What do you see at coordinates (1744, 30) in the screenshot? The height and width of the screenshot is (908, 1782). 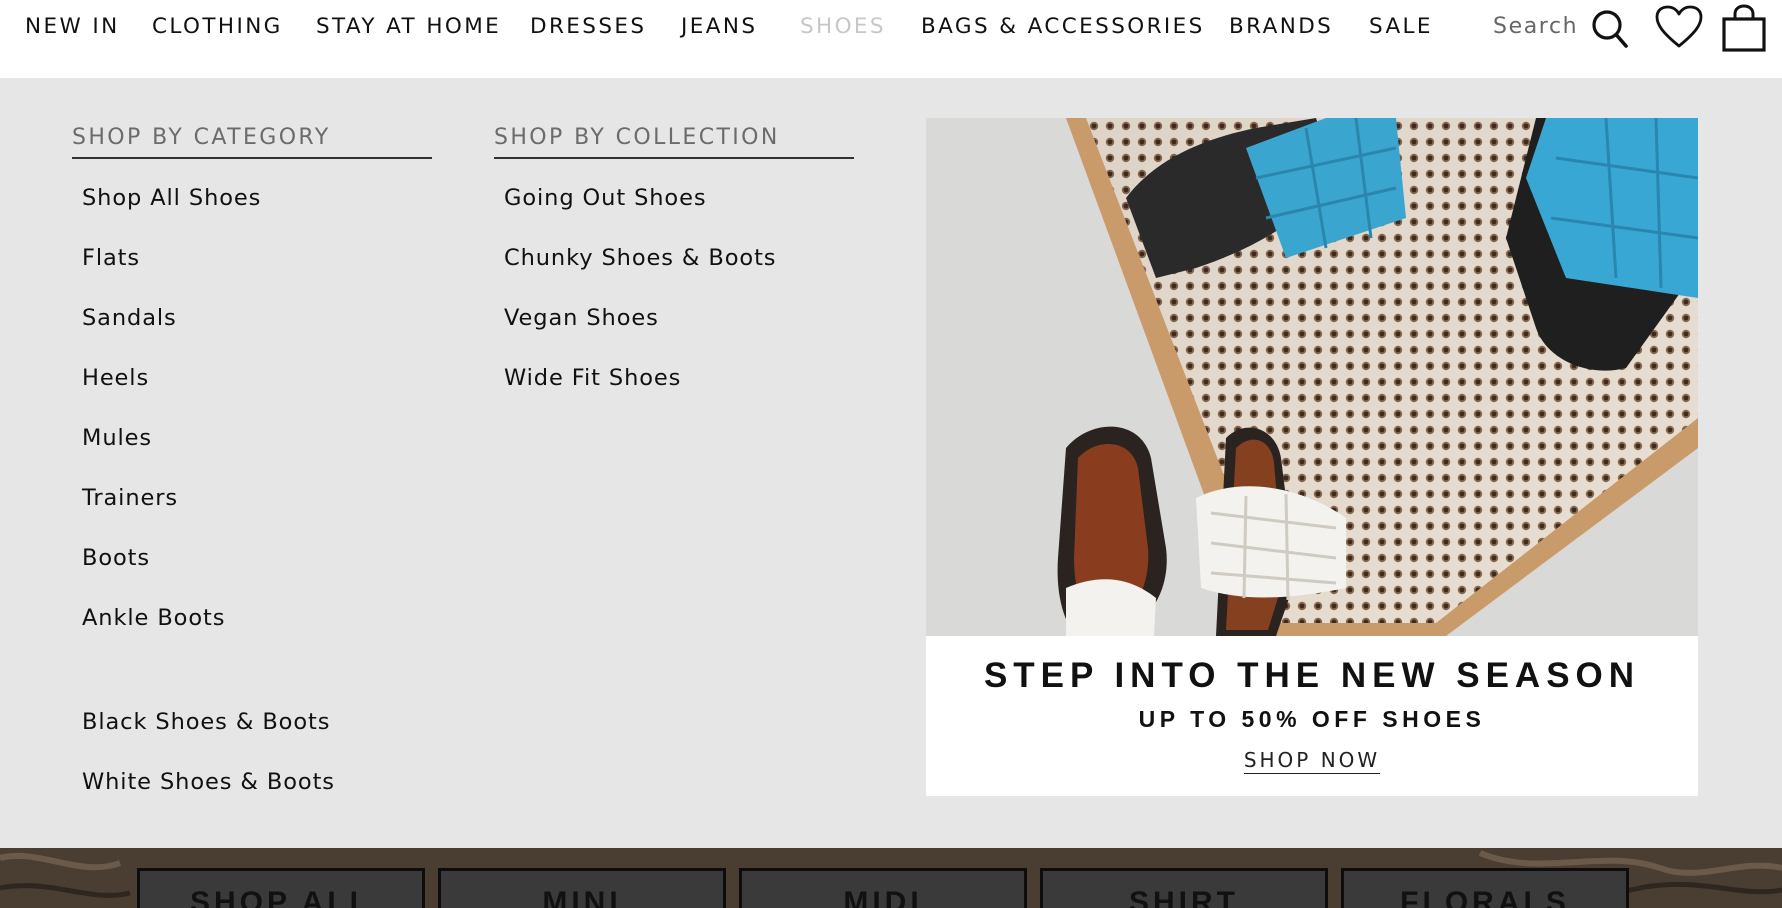 I see `bag-icon` at bounding box center [1744, 30].